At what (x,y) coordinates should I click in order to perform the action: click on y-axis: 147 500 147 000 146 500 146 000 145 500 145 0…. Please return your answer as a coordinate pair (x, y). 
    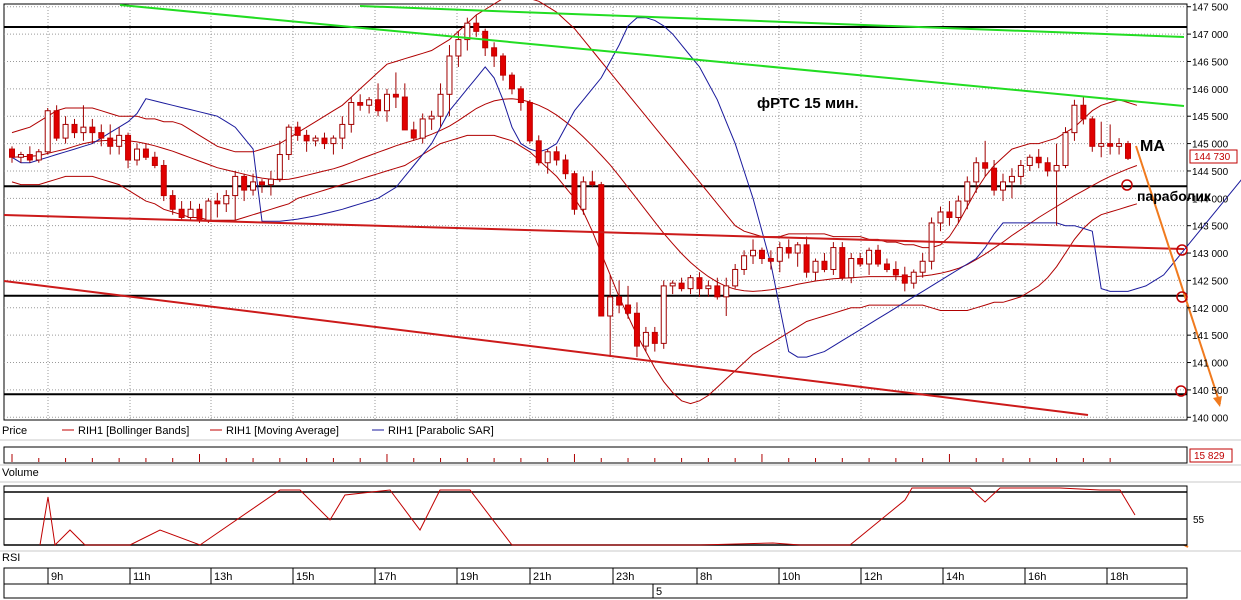
    Looking at the image, I should click on (1208, 213).